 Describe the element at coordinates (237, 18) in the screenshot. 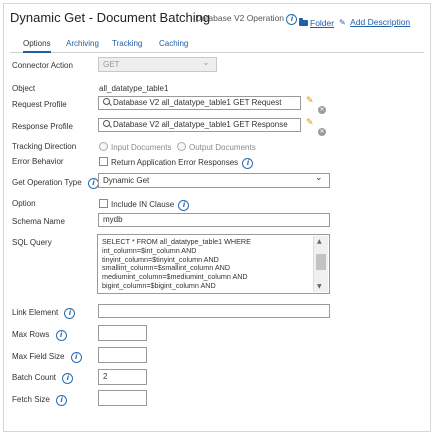

I see `subtitle-text: - Database V2 Operation` at that location.